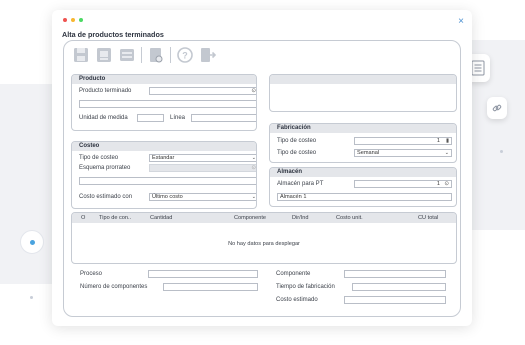  Describe the element at coordinates (105, 168) in the screenshot. I see `esquema-label: Esquema prorrateo` at that location.